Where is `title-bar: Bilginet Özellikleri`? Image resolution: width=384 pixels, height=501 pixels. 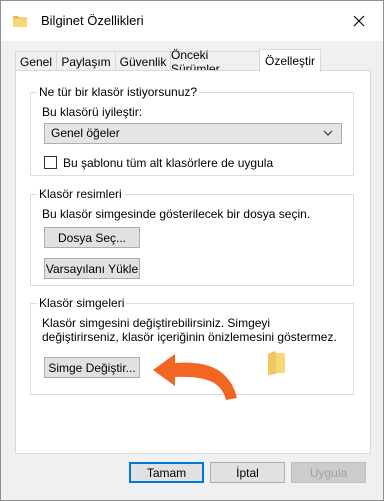
title-bar: Bilginet Özellikleri is located at coordinates (192, 21).